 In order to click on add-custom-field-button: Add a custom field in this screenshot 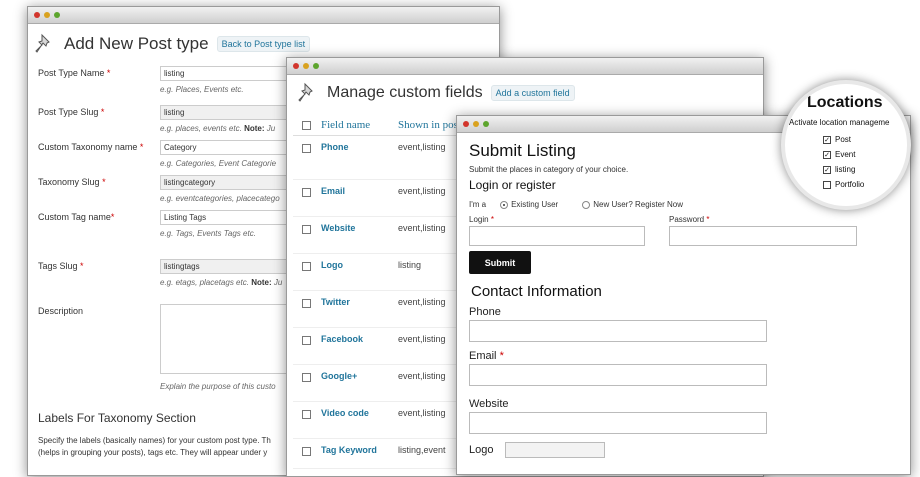, I will do `click(532, 93)`.